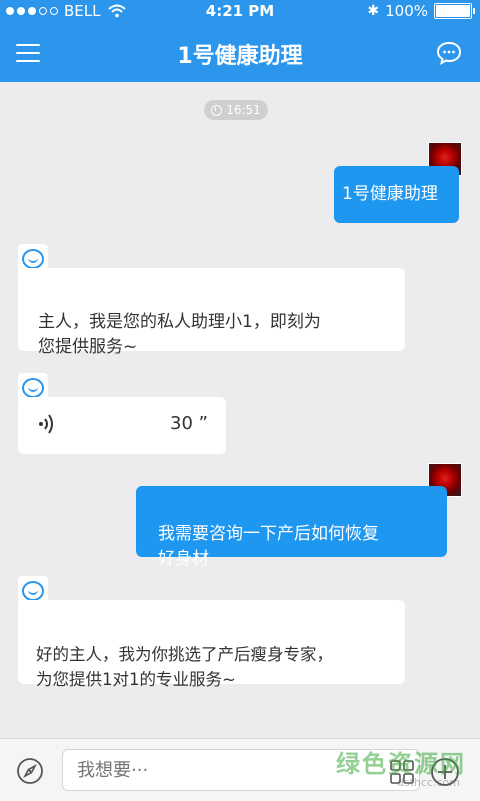 The image size is (480, 801). Describe the element at coordinates (189, 423) in the screenshot. I see `voice-duration: 30 ”` at that location.